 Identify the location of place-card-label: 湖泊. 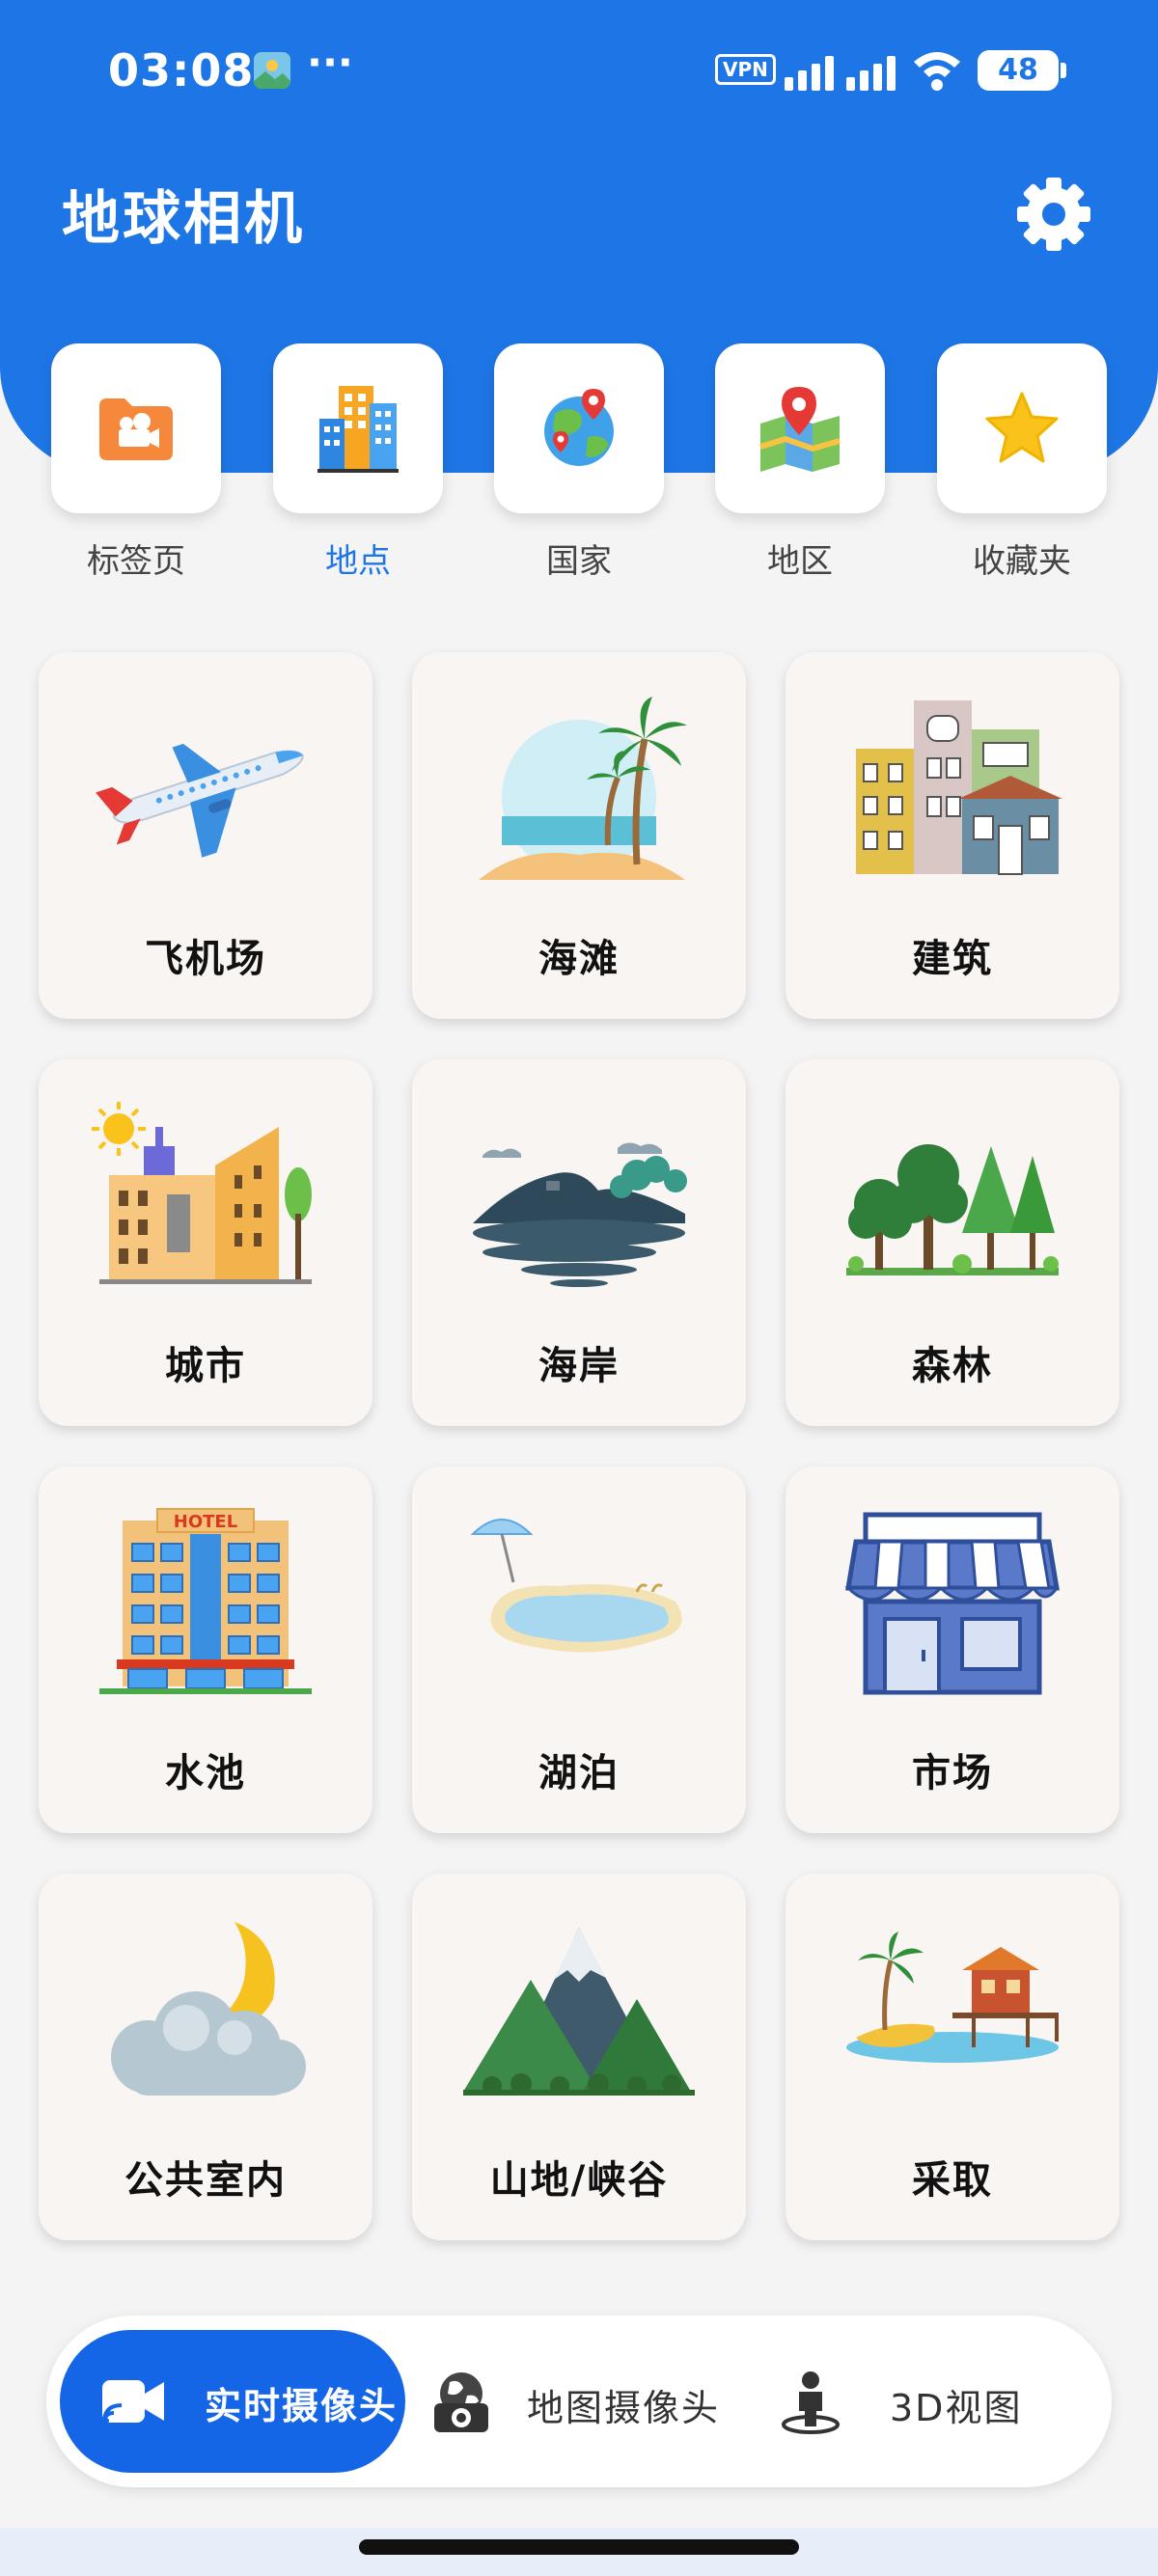
(579, 1773).